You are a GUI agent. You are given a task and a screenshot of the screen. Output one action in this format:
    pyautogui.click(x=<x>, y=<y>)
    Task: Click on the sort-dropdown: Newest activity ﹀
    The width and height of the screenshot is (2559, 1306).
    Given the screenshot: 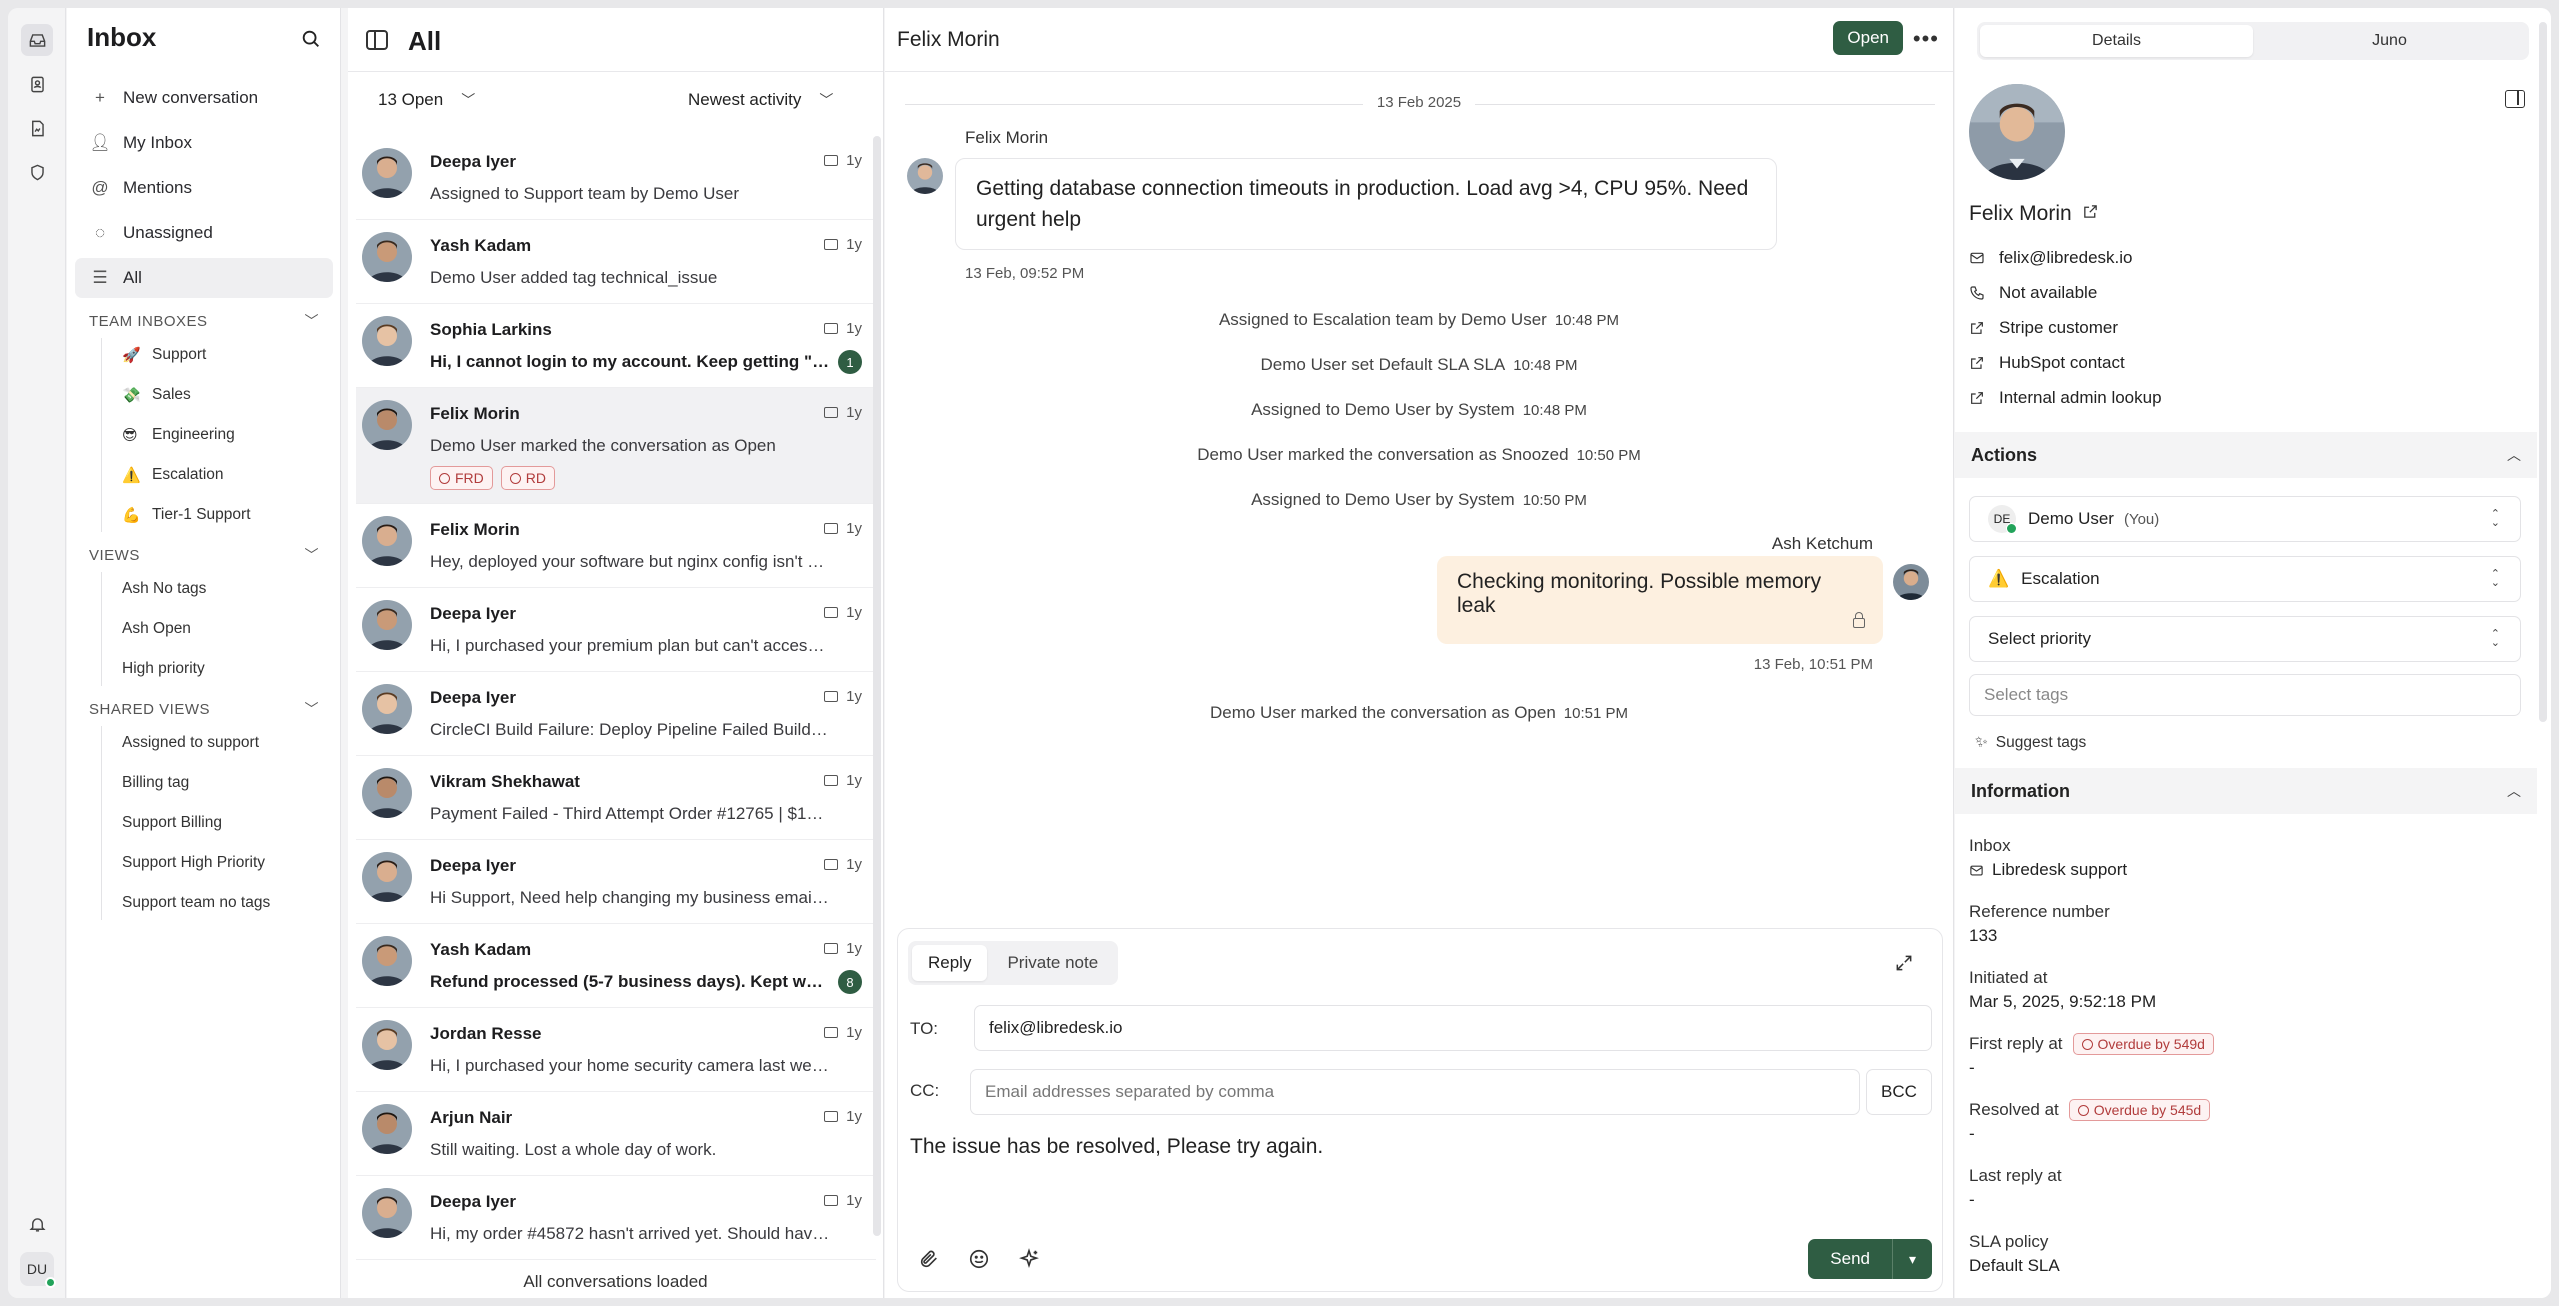 What is the action you would take?
    pyautogui.click(x=760, y=100)
    